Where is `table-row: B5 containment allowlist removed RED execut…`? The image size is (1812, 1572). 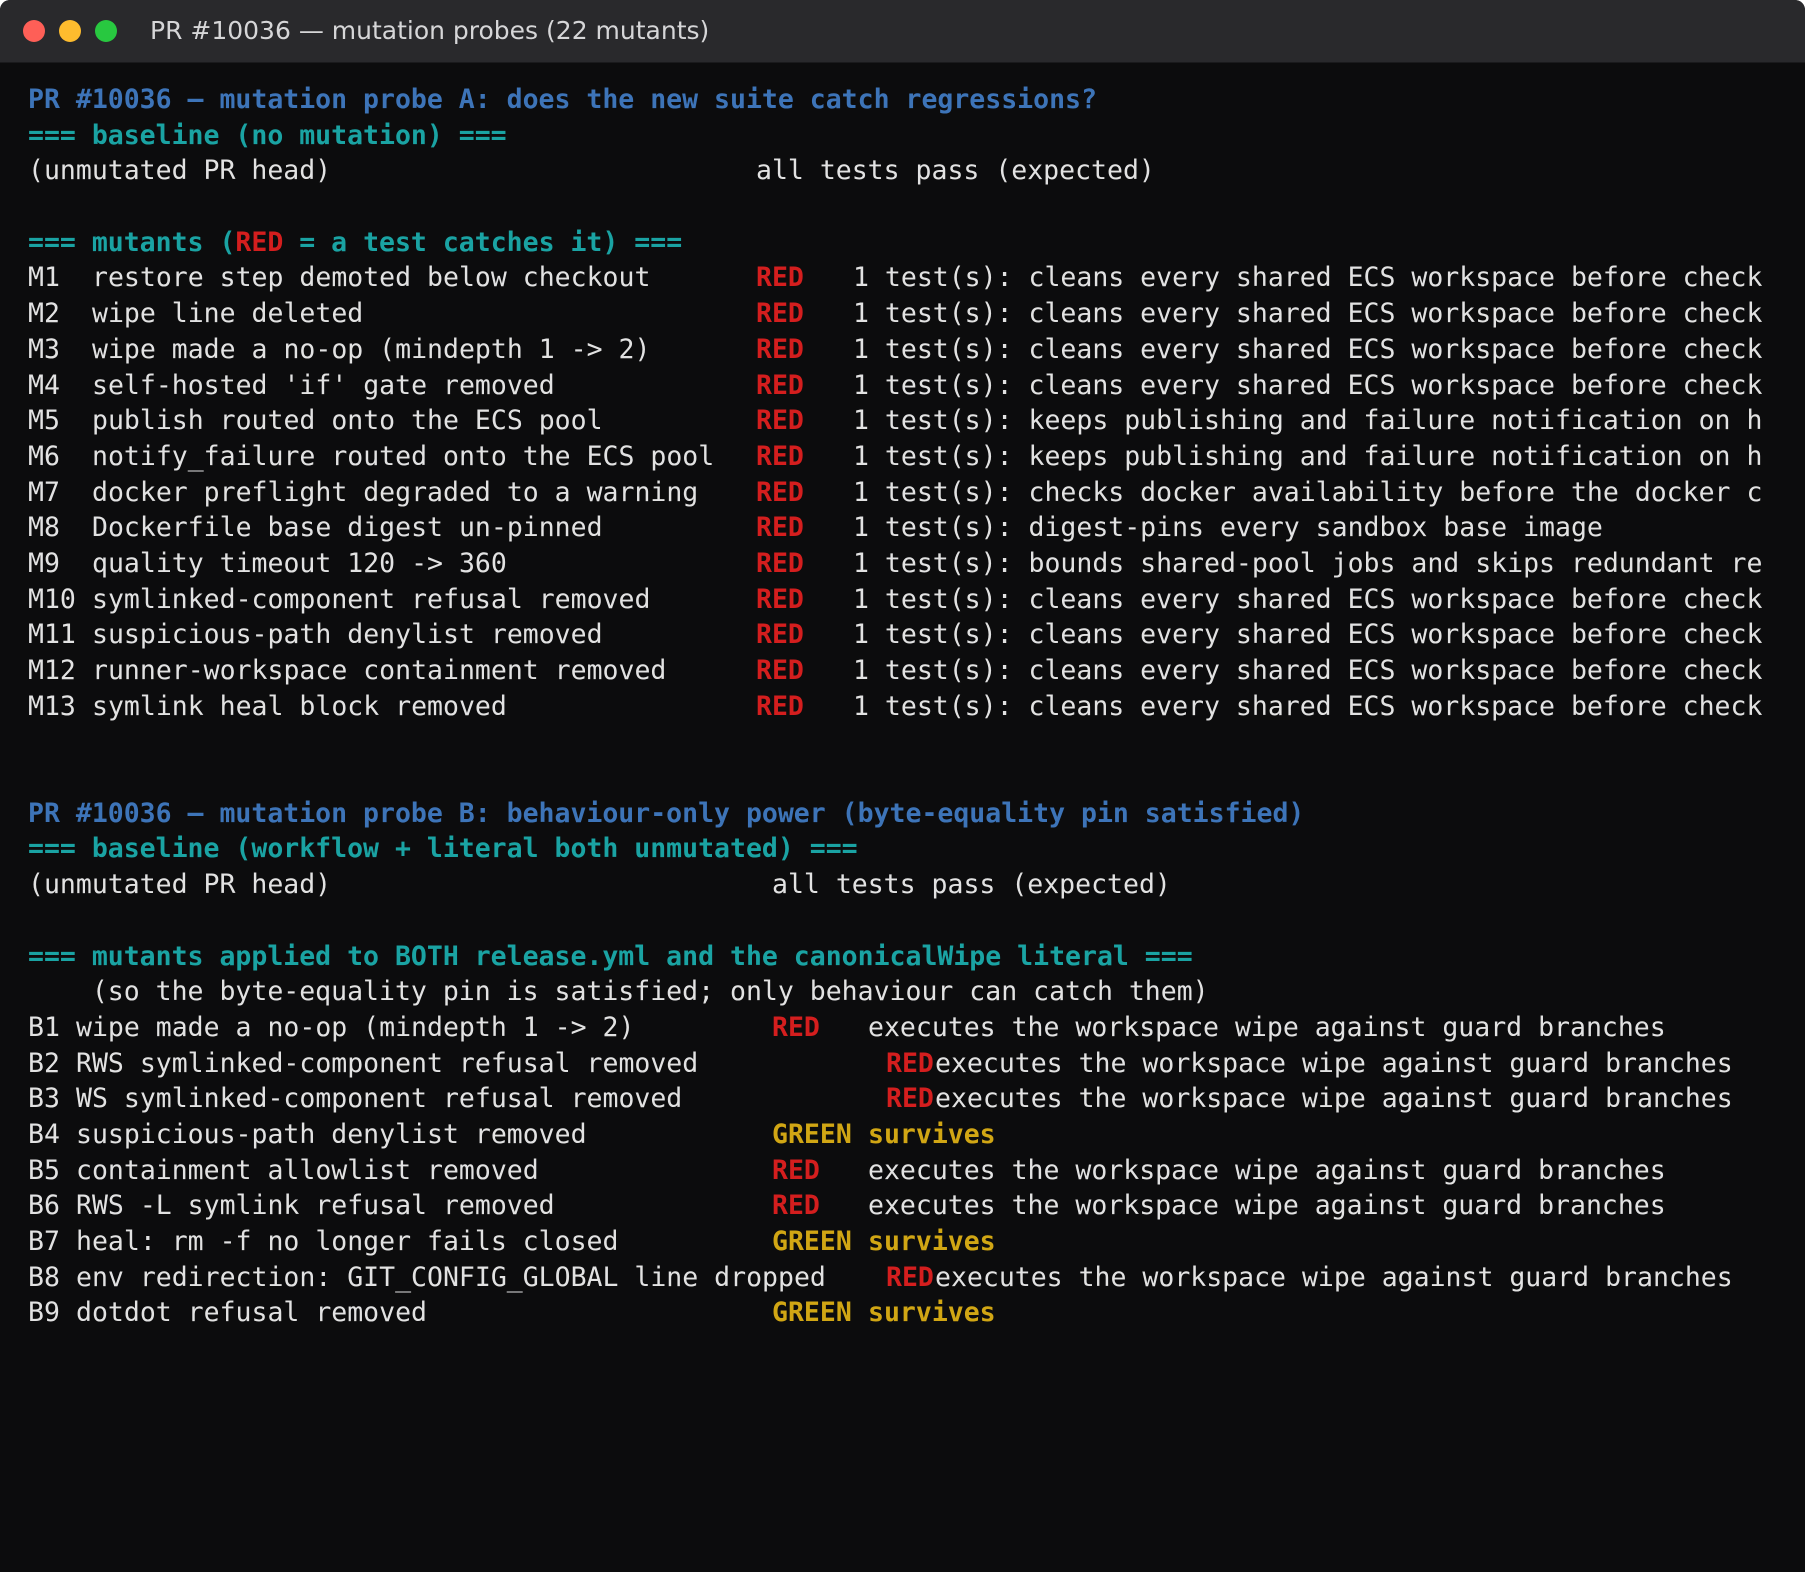
table-row: B5 containment allowlist removed RED execut… is located at coordinates (913, 1171).